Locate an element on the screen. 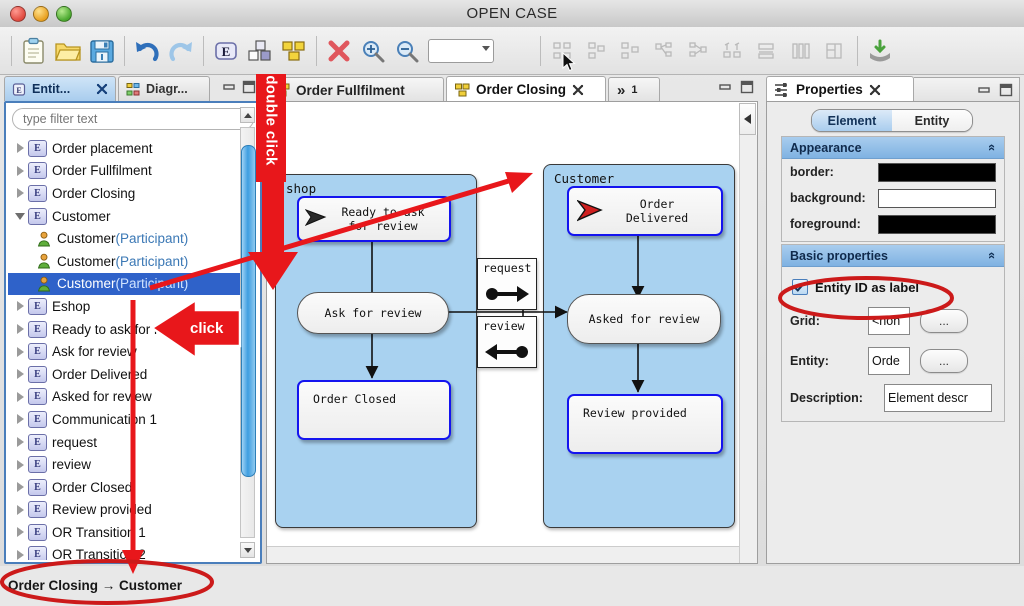  minimize-properties-icon is located at coordinates (984, 90).